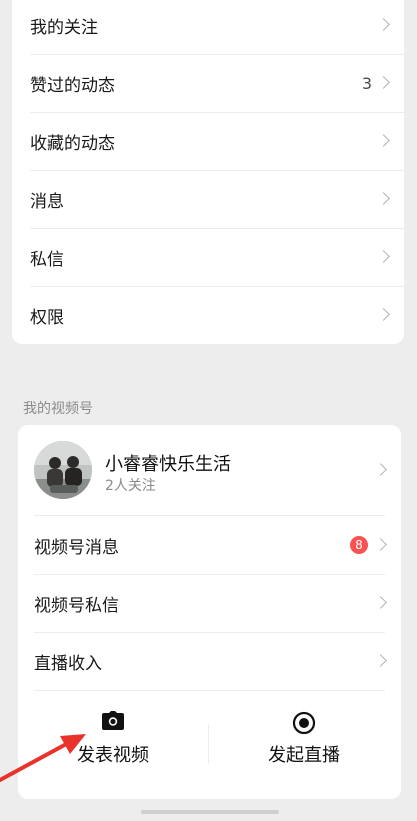 Image resolution: width=417 pixels, height=821 pixels. Describe the element at coordinates (208, 315) in the screenshot. I see `permissions-row: 权限` at that location.